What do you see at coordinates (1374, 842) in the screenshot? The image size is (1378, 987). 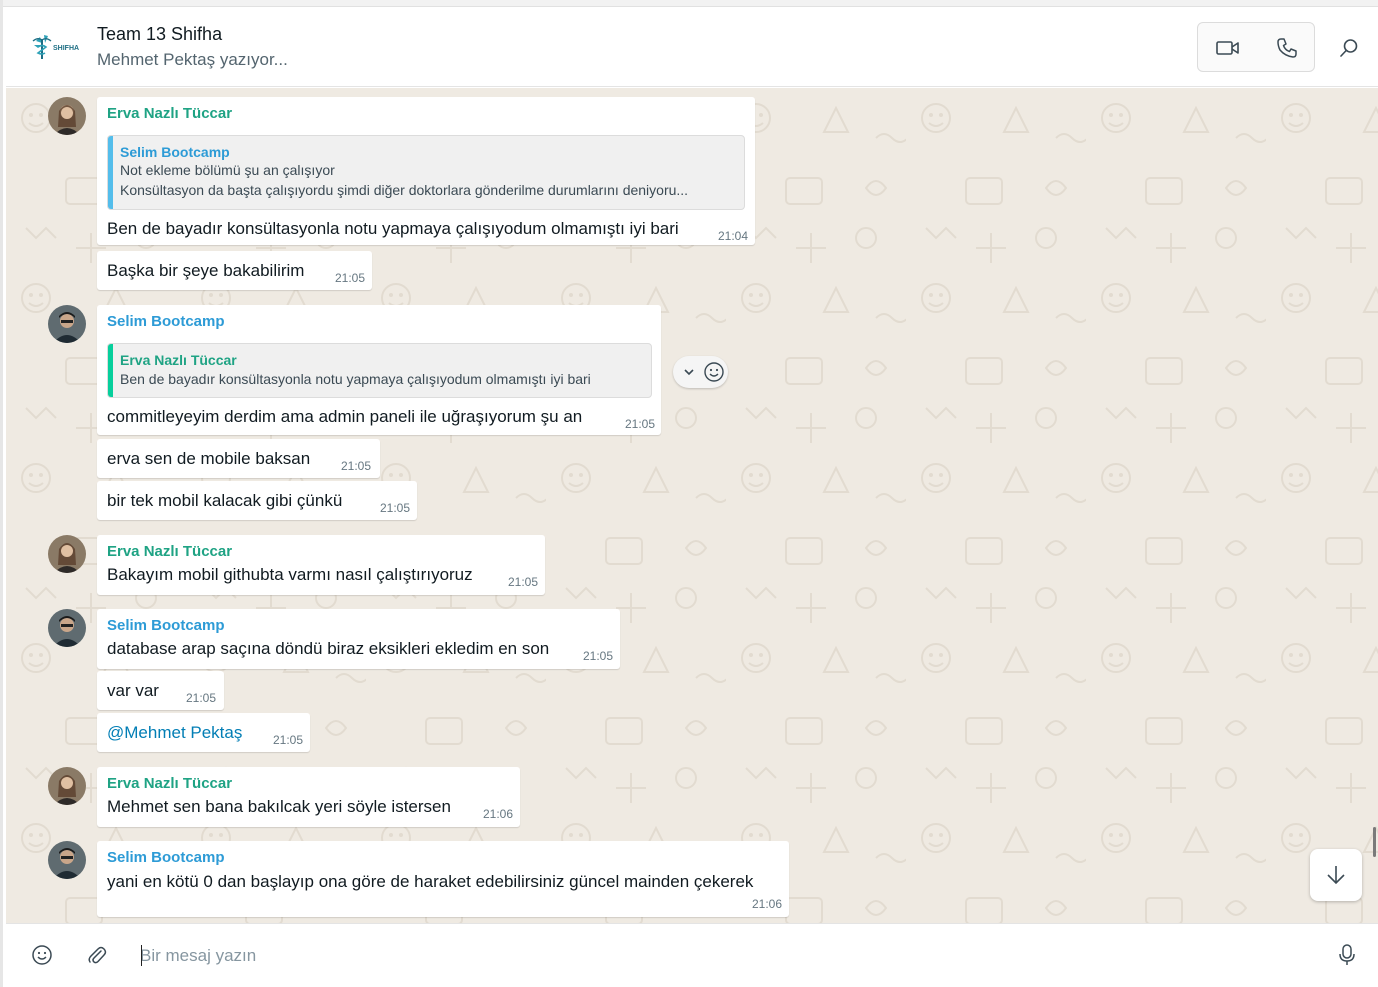 I see `scrollbar-thumb` at bounding box center [1374, 842].